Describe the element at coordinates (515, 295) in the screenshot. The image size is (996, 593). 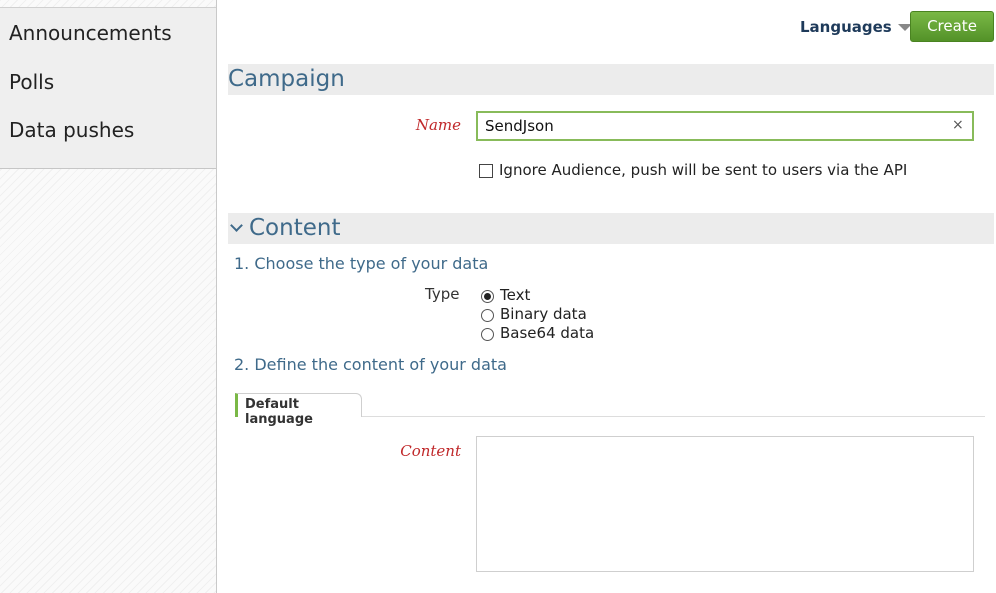
I see `radio-text-label: Text` at that location.